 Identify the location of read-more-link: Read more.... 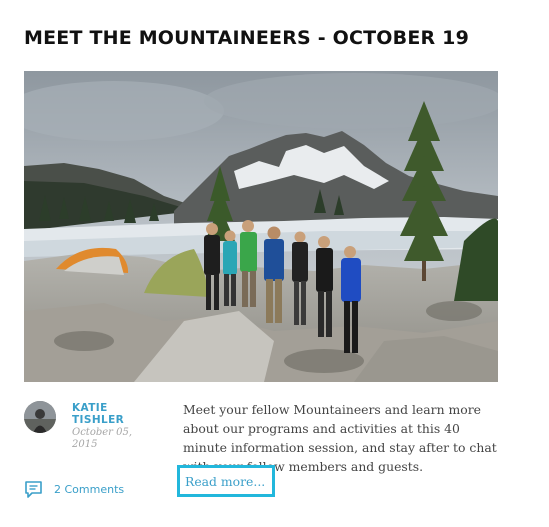
(225, 481).